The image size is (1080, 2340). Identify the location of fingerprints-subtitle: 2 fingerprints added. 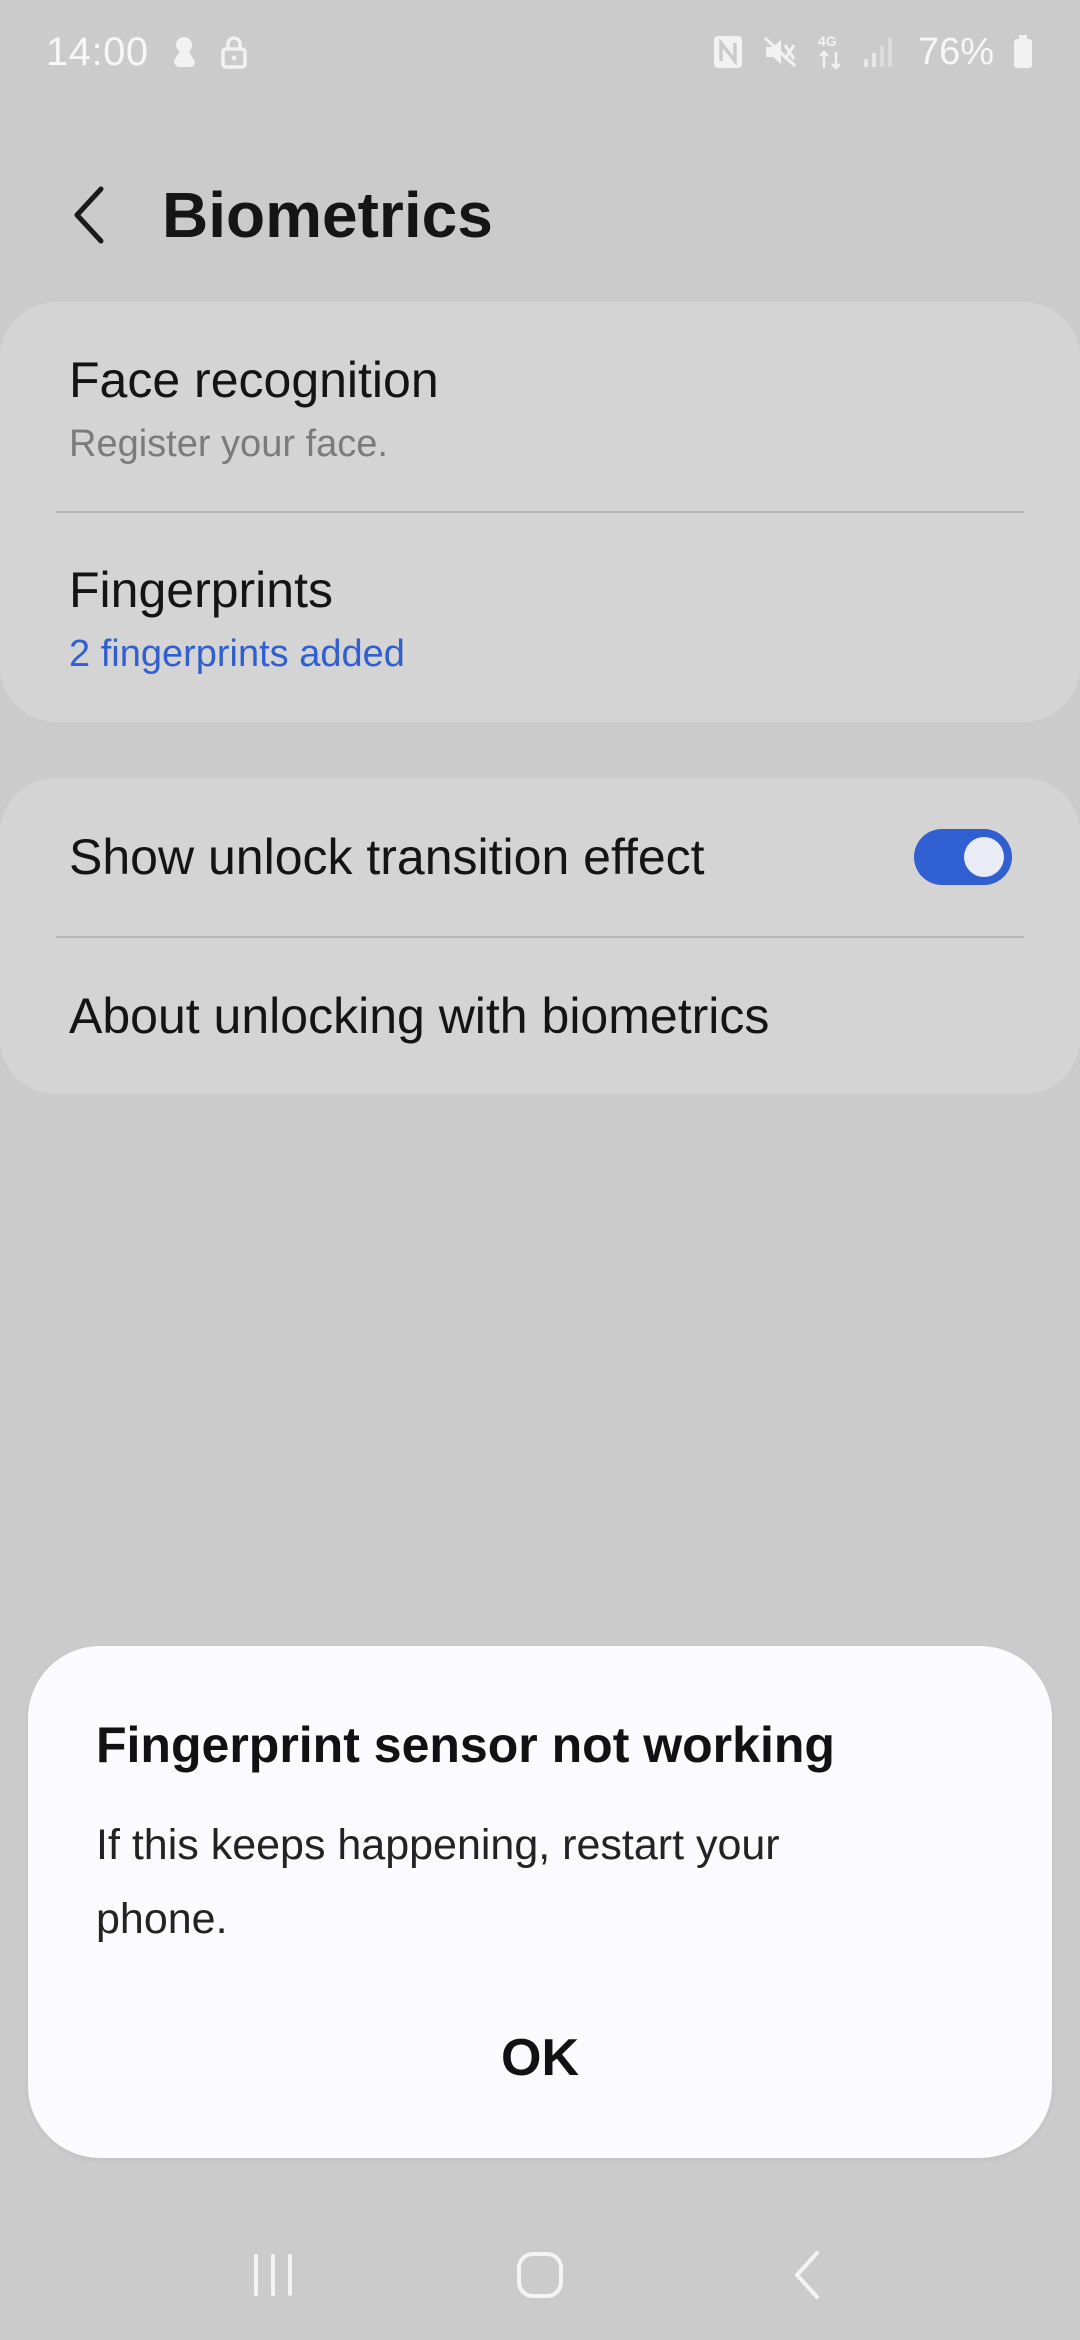
(237, 654).